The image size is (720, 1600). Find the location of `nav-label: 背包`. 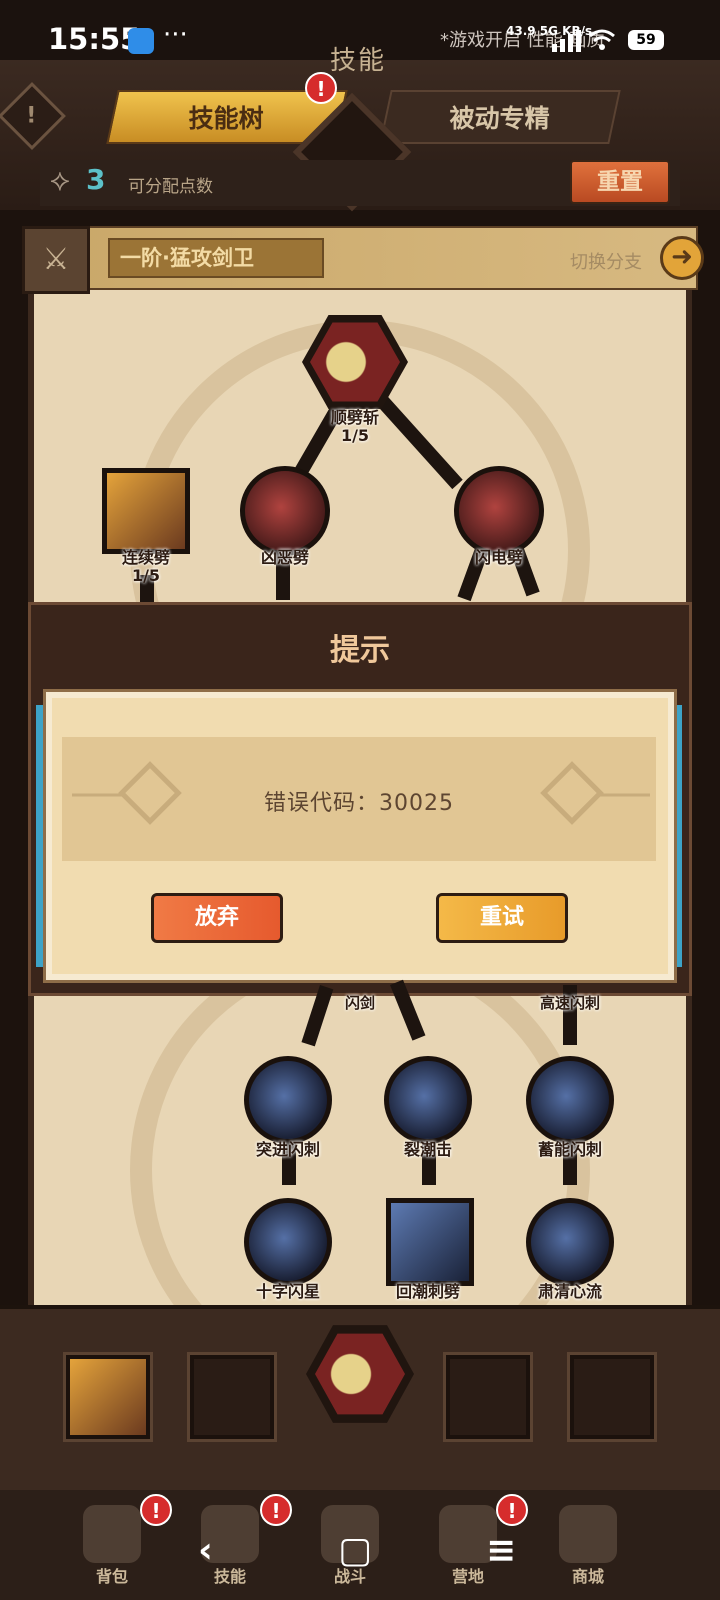

nav-label: 背包 is located at coordinates (111, 1576).